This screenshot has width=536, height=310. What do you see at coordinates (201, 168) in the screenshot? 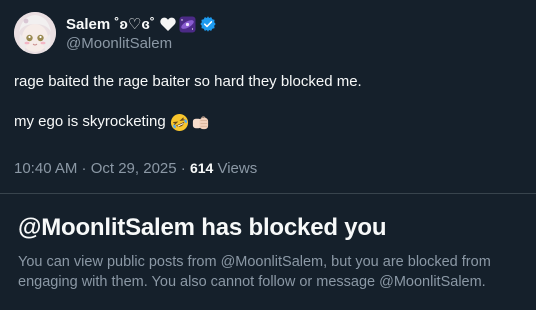
I see `views-count: 614` at bounding box center [201, 168].